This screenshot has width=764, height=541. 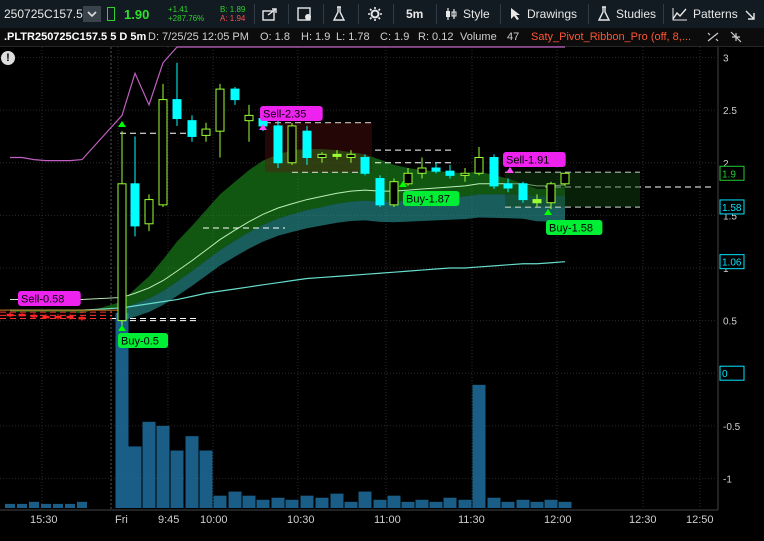 What do you see at coordinates (301, 520) in the screenshot?
I see `x-tick-label: 10:30` at bounding box center [301, 520].